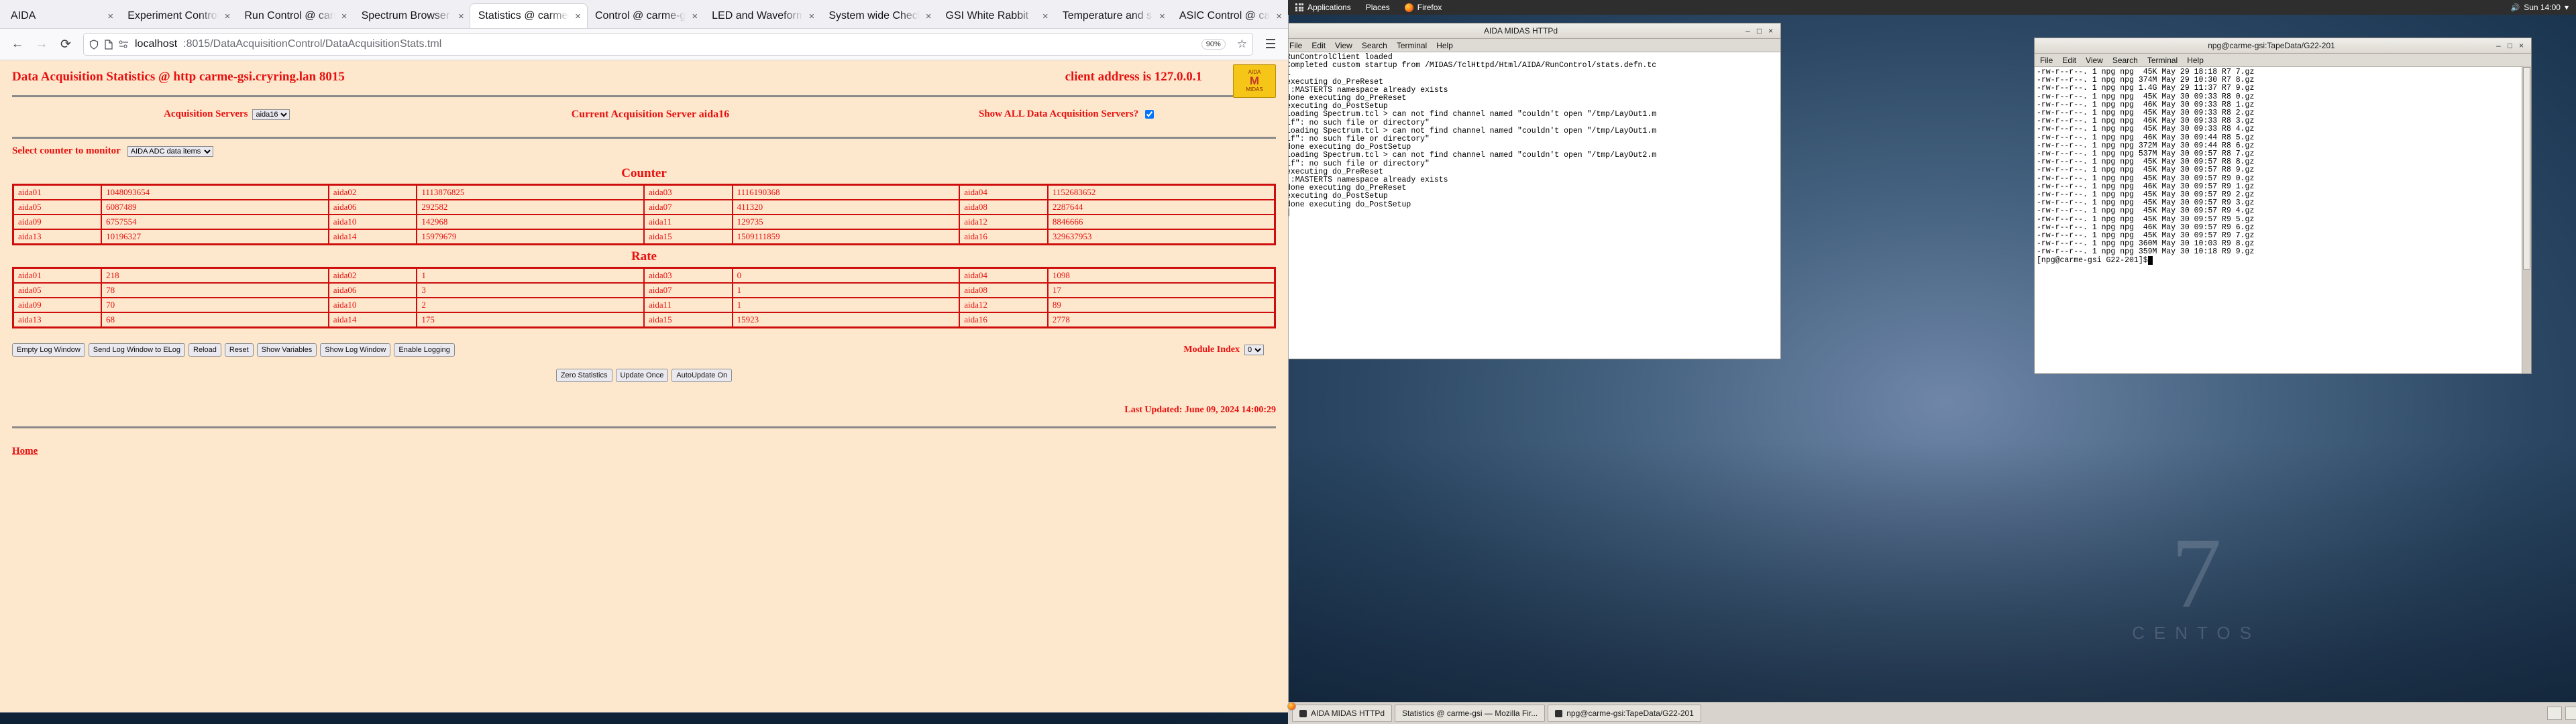 The height and width of the screenshot is (724, 2576). I want to click on home-link: Home, so click(644, 451).